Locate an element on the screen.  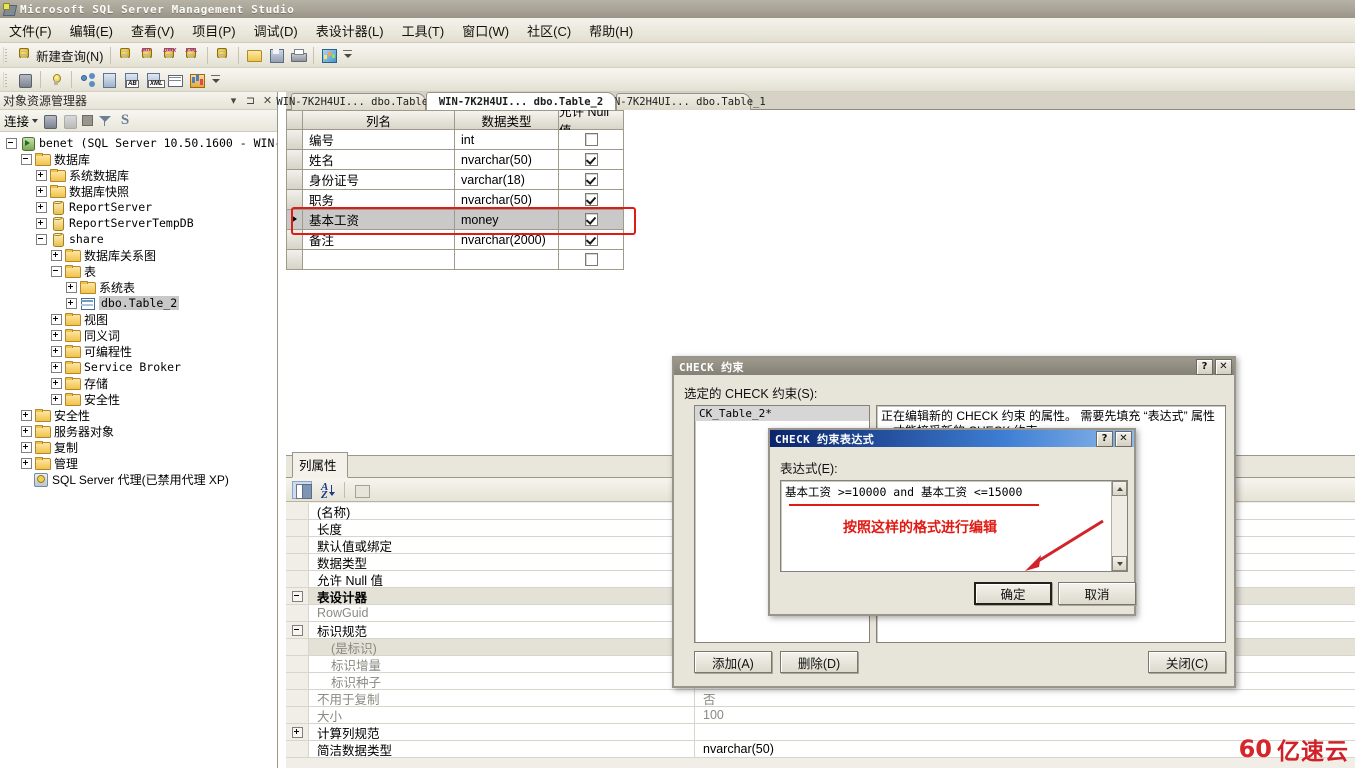
execution-plan-button is located at coordinates (197, 80).